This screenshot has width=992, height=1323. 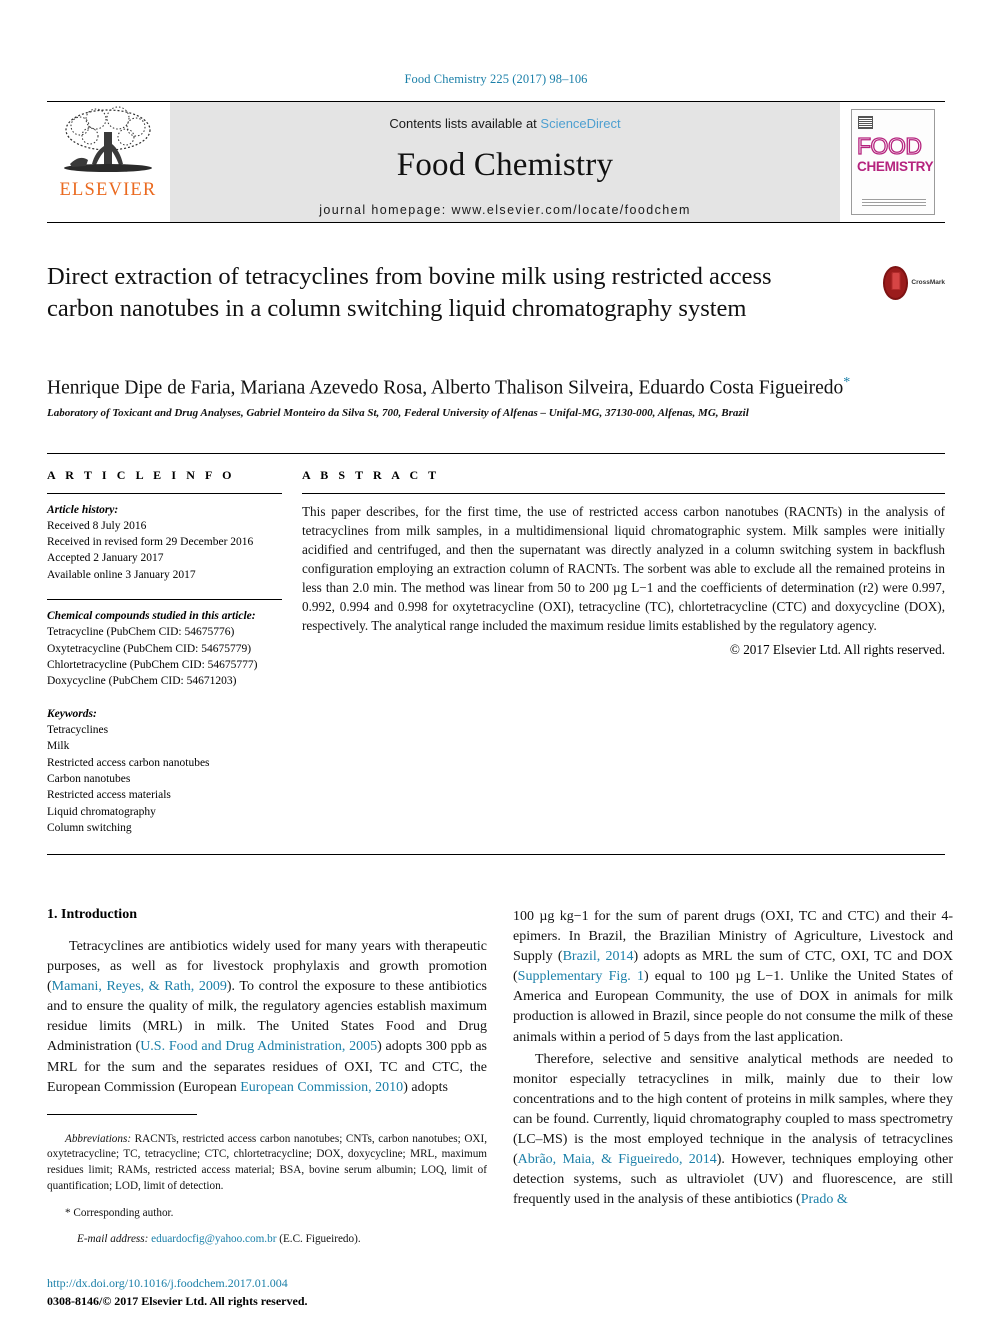 I want to click on contents-prefix: Contents lists available at, so click(x=465, y=123).